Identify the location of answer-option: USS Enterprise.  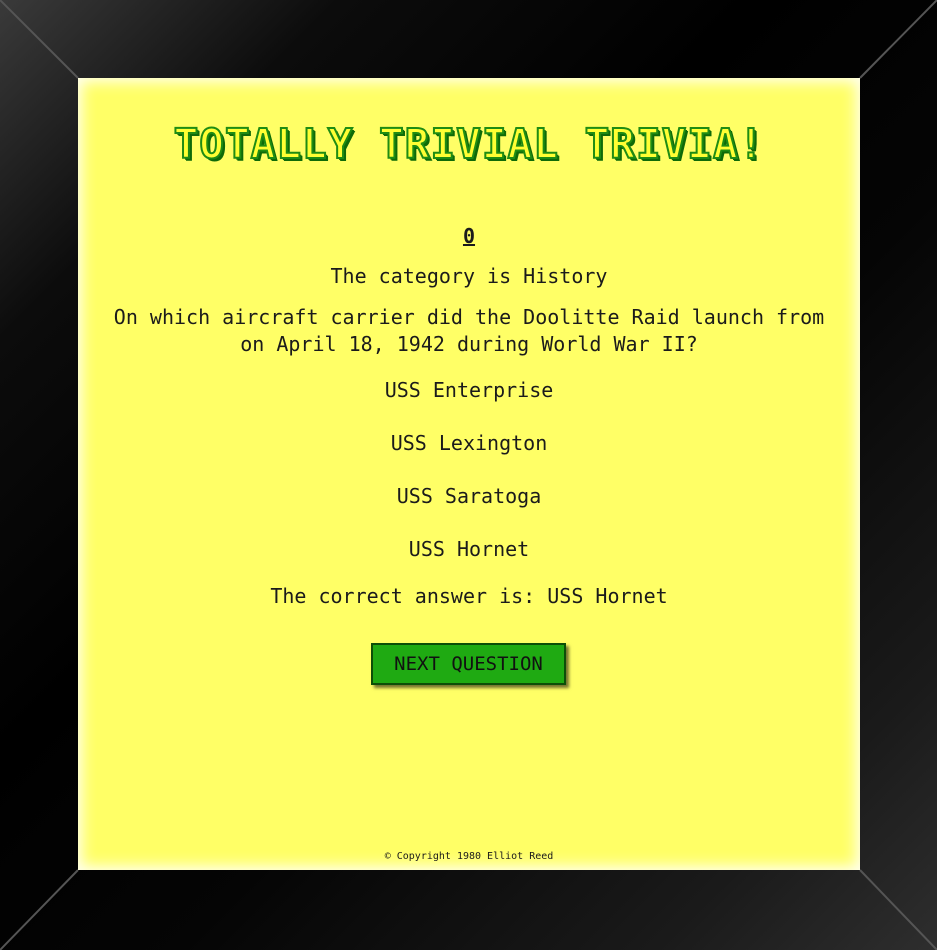
(469, 403).